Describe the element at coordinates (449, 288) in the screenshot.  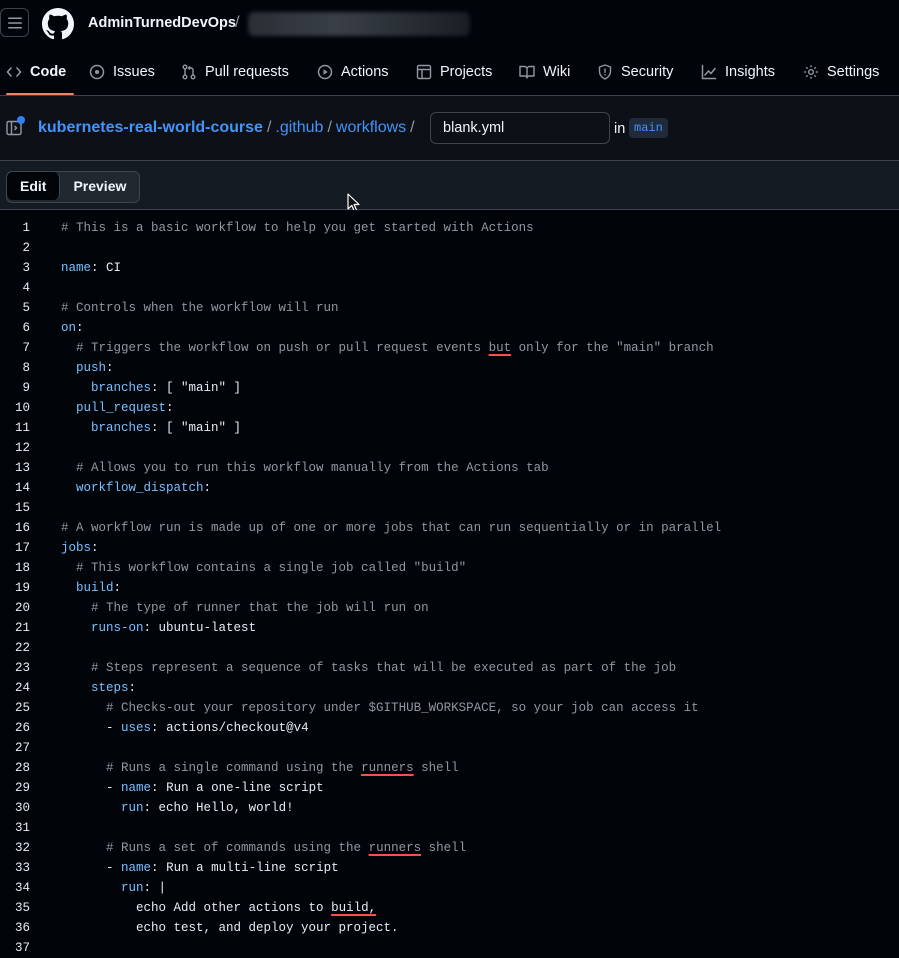
I see `code-line: 4` at that location.